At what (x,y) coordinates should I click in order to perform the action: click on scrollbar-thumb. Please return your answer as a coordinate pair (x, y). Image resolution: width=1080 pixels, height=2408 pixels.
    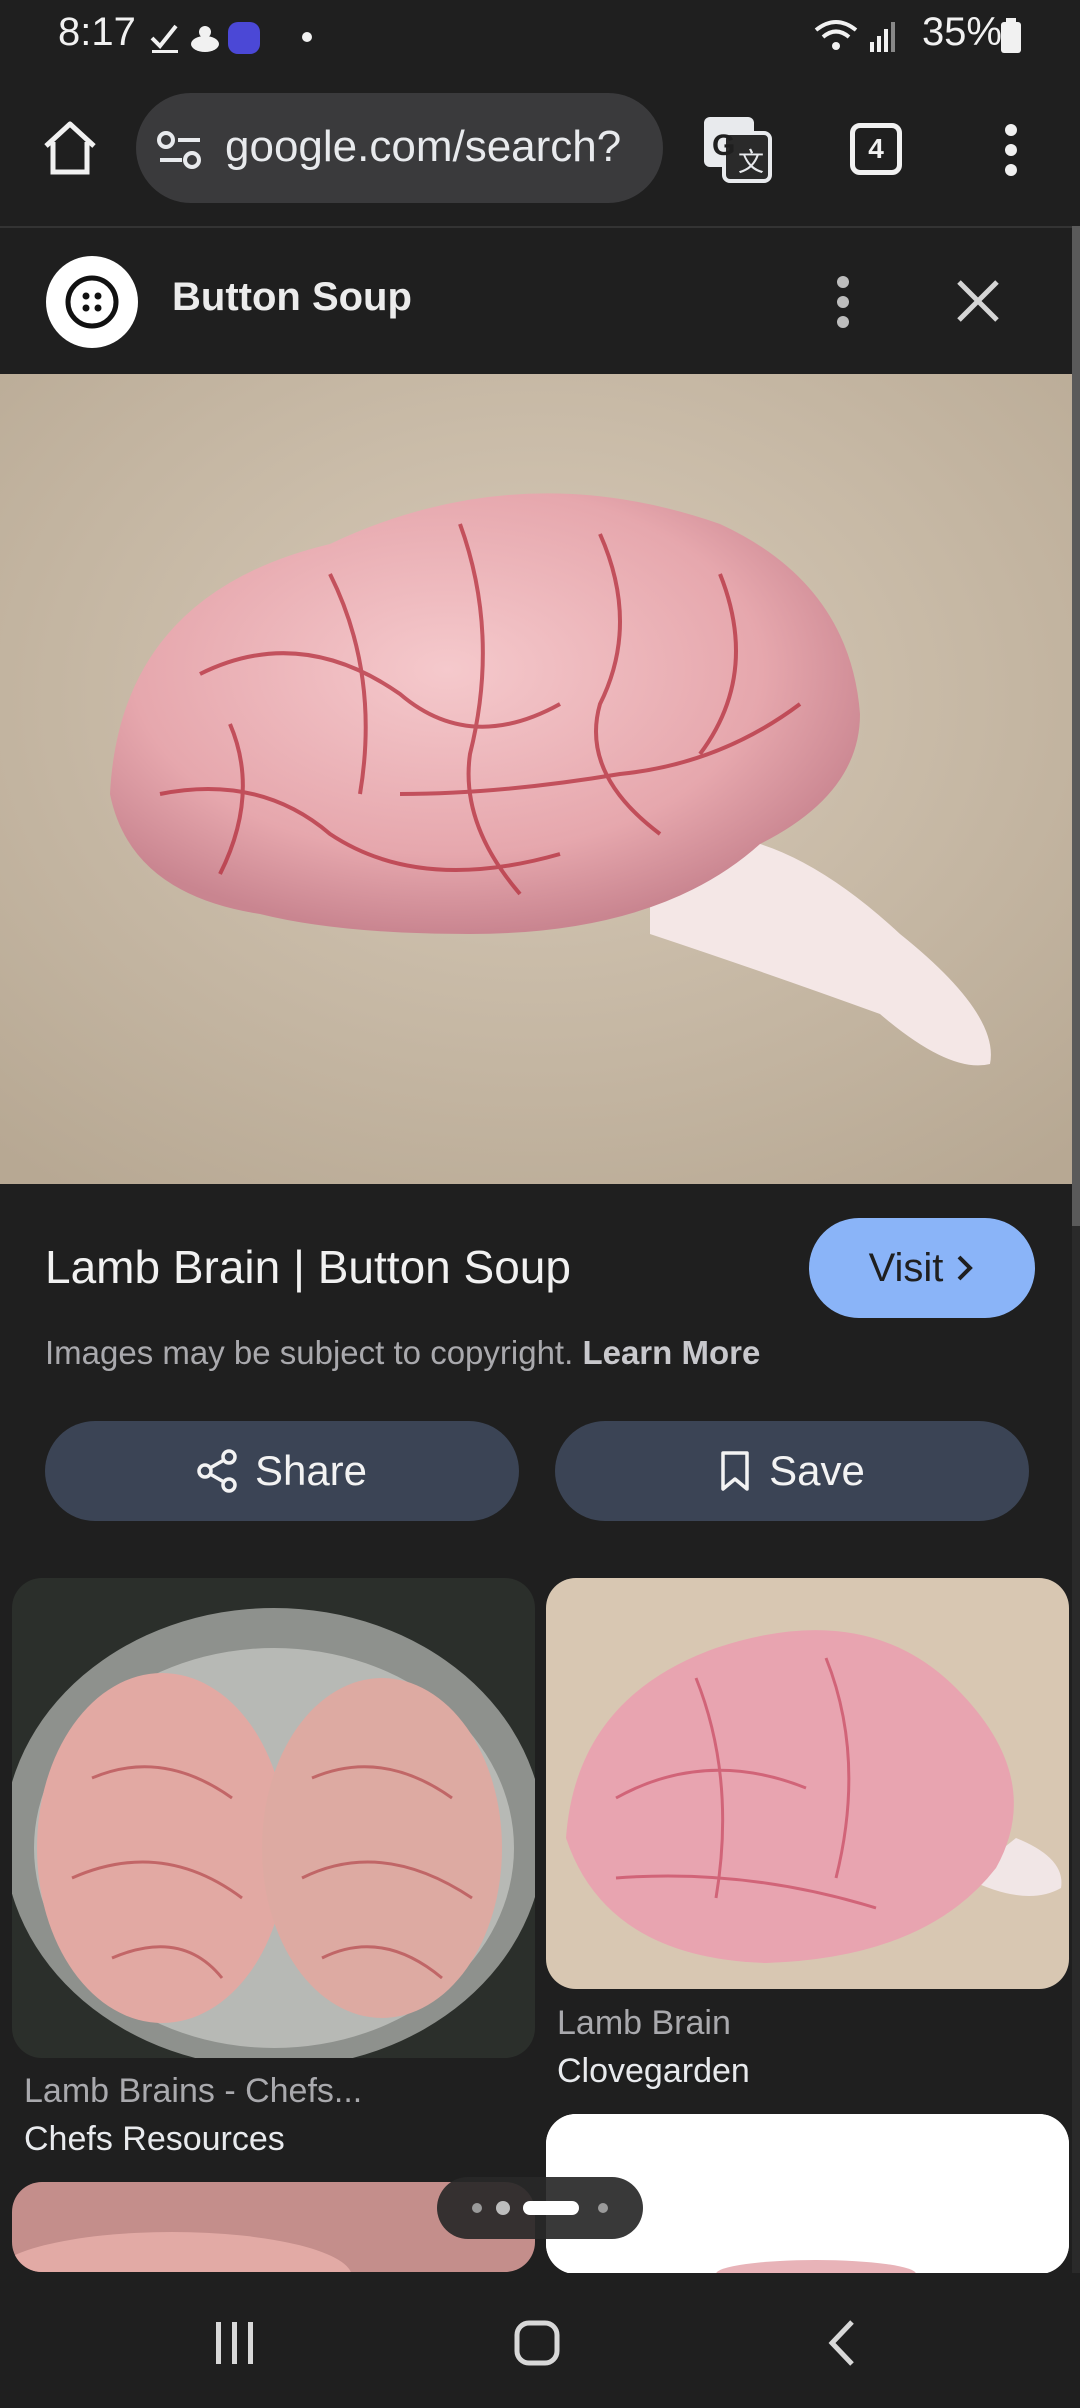
    Looking at the image, I should click on (1076, 726).